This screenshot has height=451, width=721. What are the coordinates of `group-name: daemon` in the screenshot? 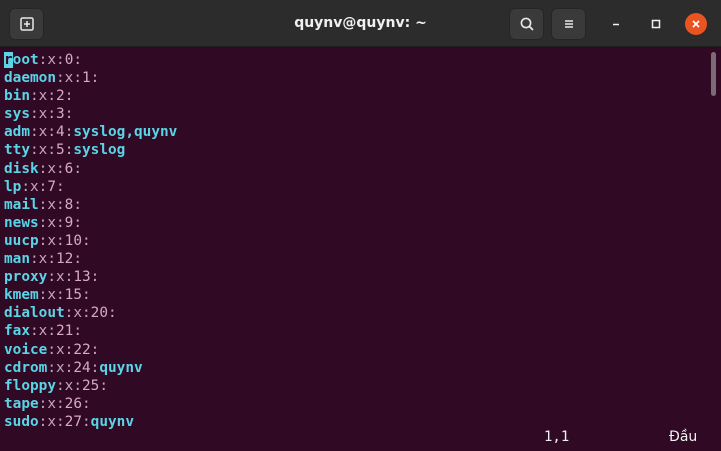 It's located at (30, 78).